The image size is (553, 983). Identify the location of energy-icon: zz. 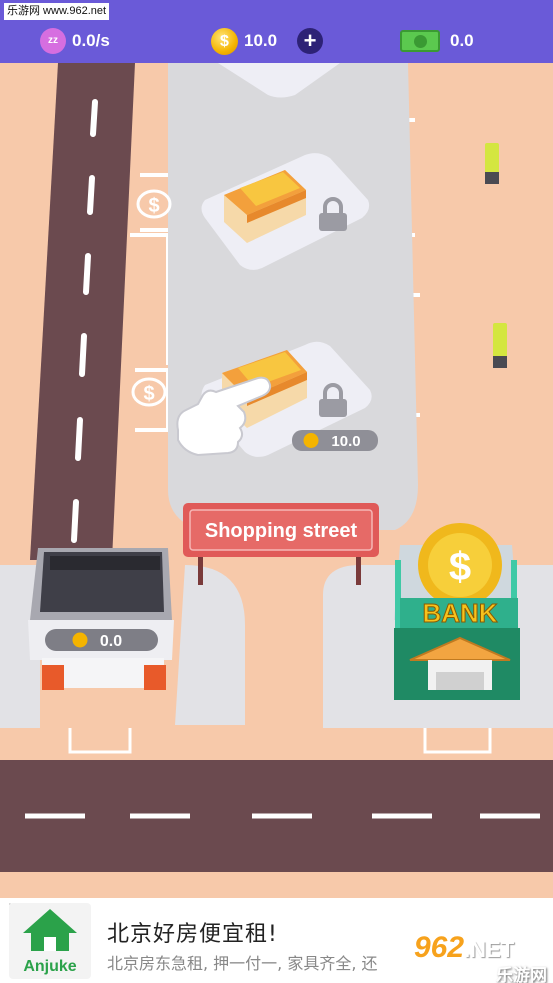
(53, 41).